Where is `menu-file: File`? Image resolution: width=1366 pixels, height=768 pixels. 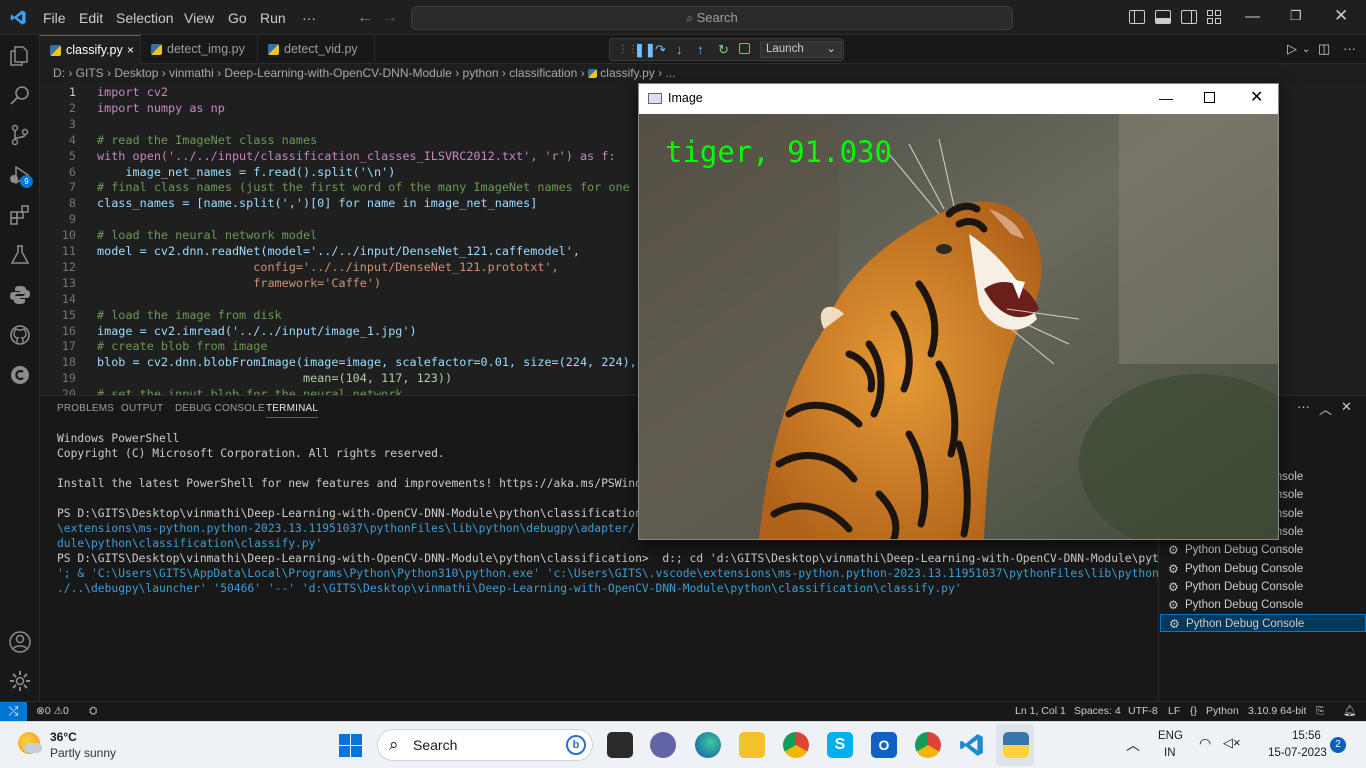
menu-file: File is located at coordinates (54, 18).